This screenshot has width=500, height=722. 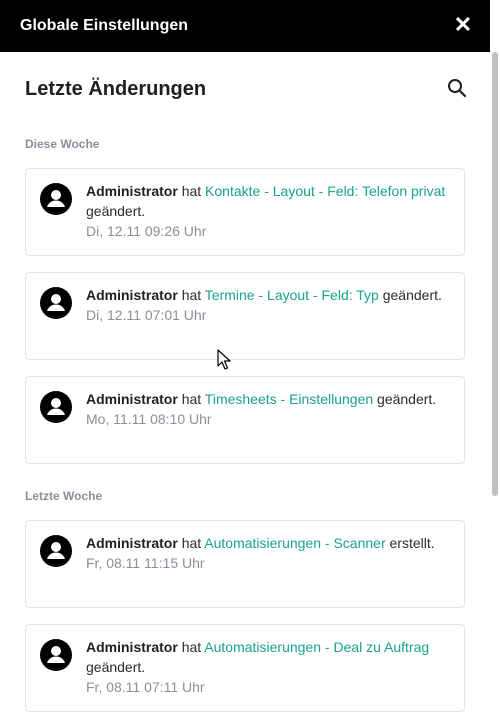 What do you see at coordinates (145, 563) in the screenshot?
I see `timestamp: Fr, 08.11 11:15 Uhr` at bounding box center [145, 563].